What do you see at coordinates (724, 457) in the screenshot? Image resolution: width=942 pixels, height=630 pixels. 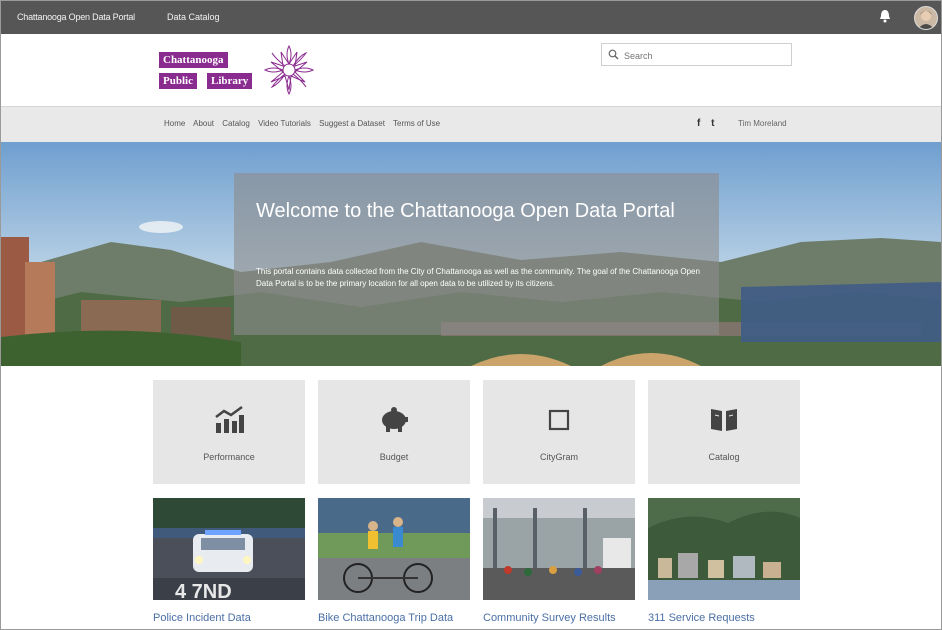 I see `tile-label: Catalog` at bounding box center [724, 457].